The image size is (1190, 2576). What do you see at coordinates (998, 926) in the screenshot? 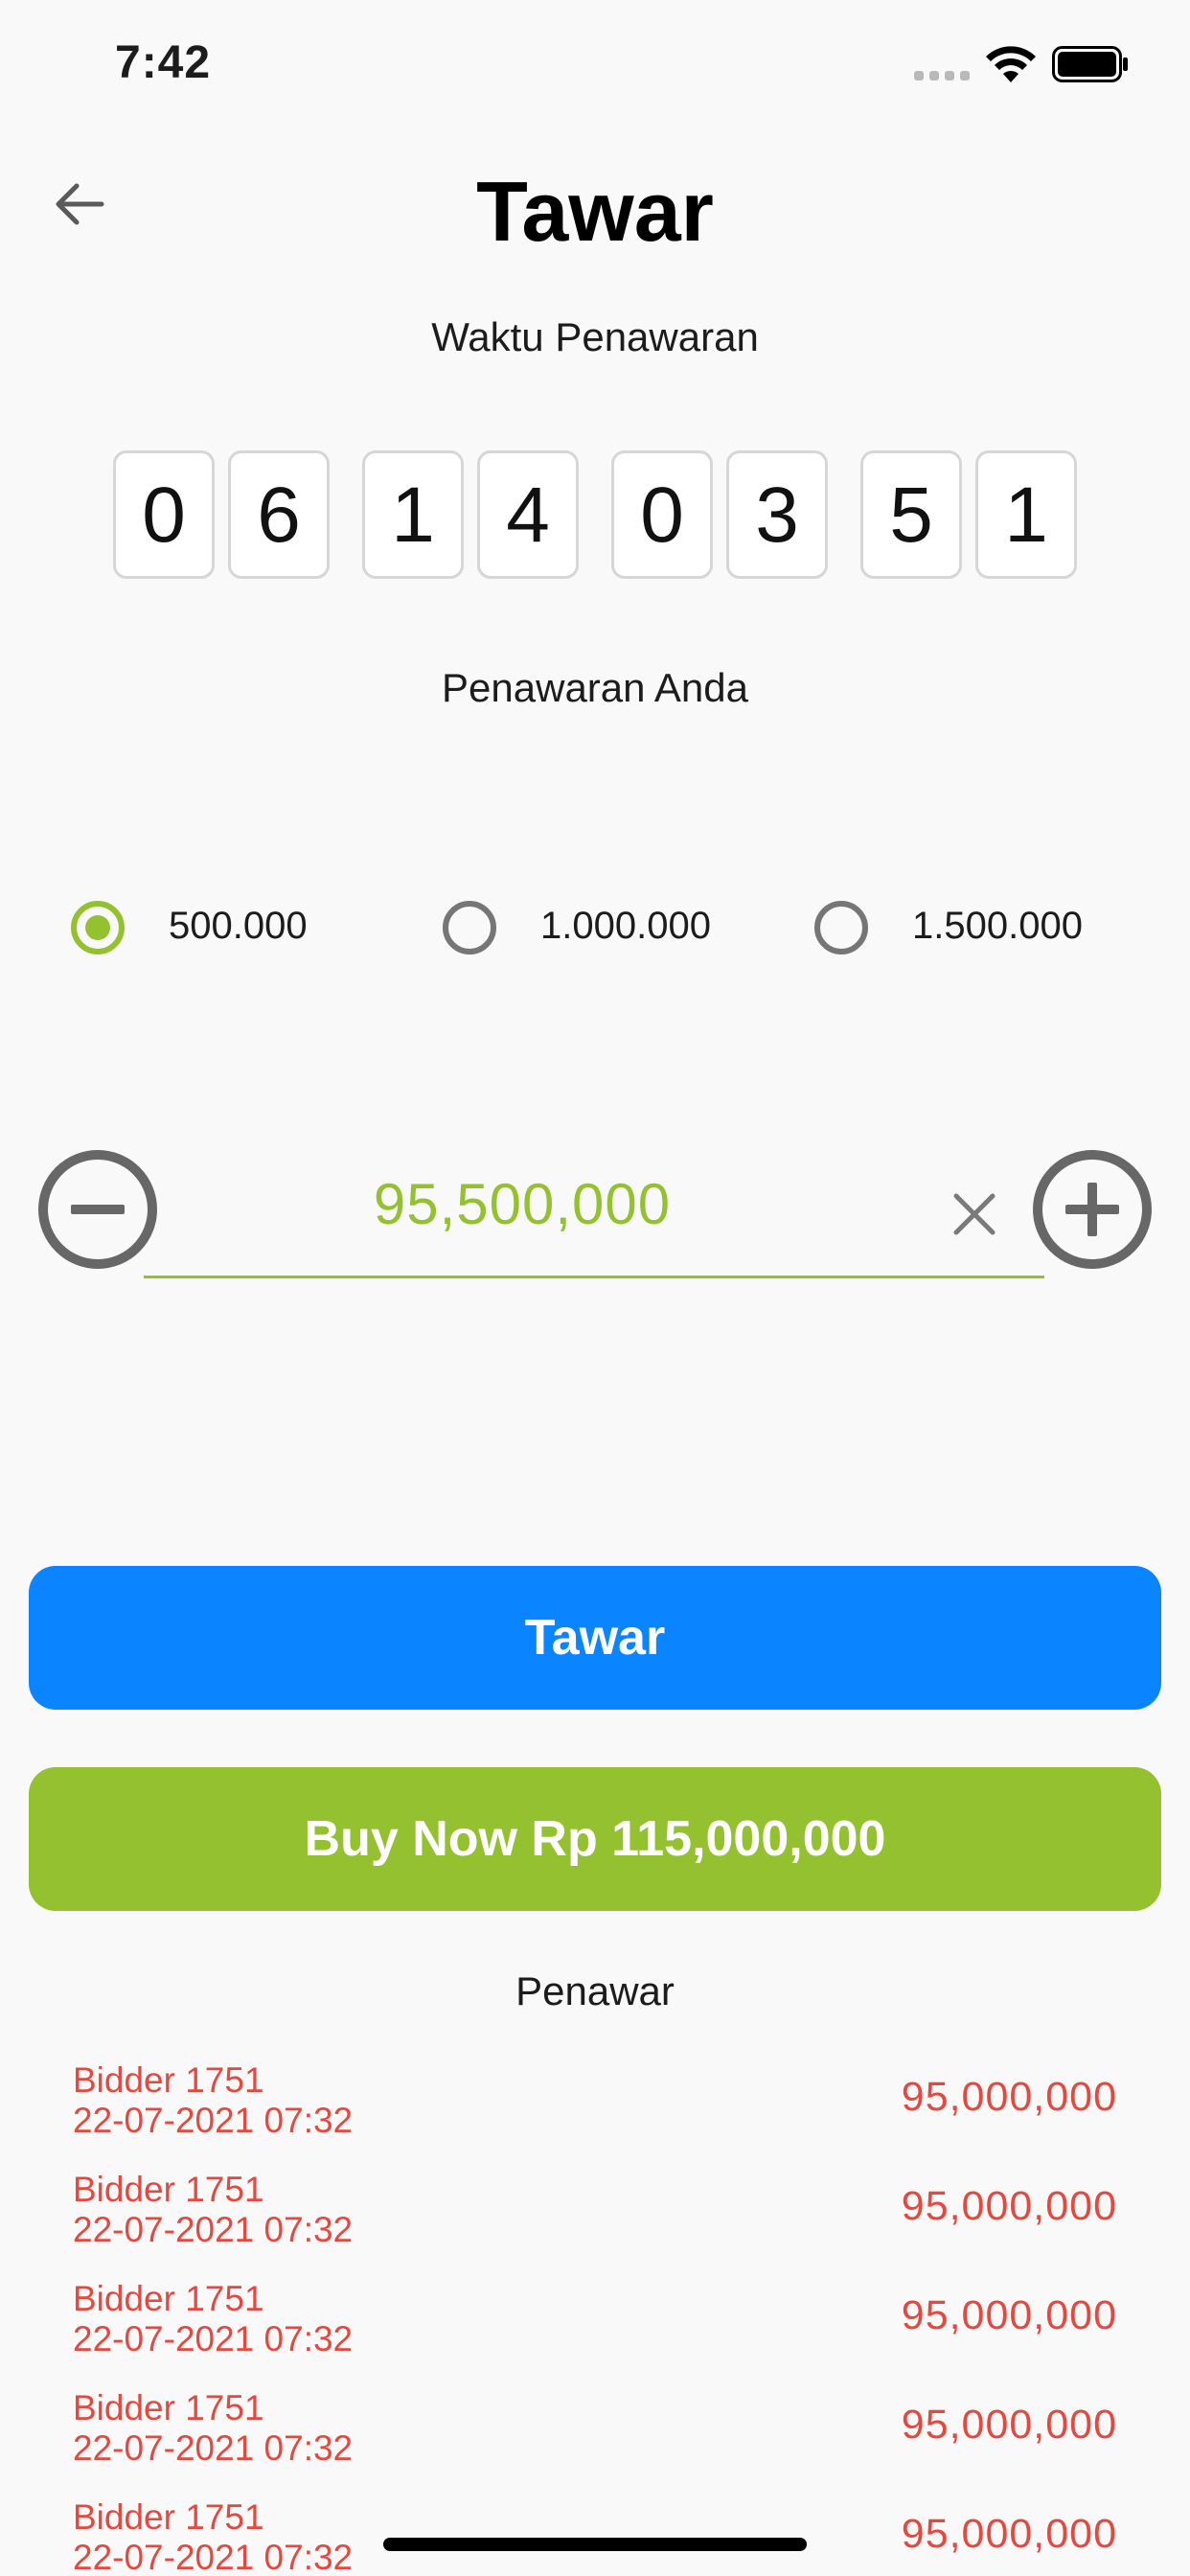
I see `increment-label: 1.500.000` at bounding box center [998, 926].